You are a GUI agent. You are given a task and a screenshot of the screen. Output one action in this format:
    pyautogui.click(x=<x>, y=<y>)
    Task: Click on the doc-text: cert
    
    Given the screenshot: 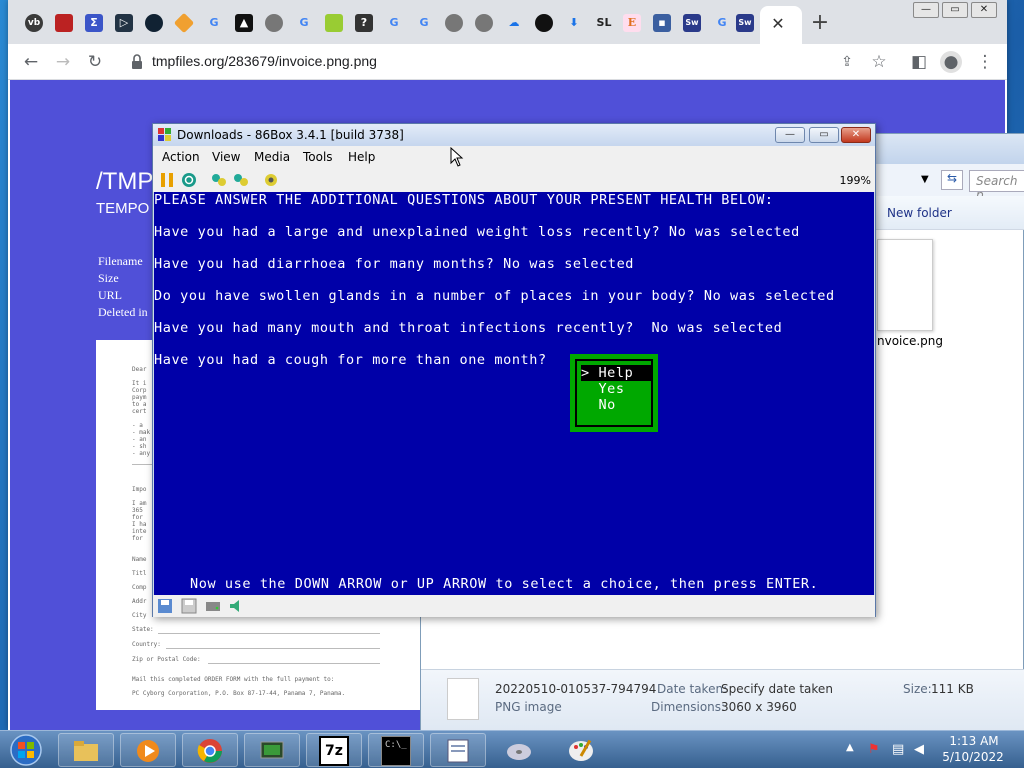 What is the action you would take?
    pyautogui.click(x=139, y=411)
    